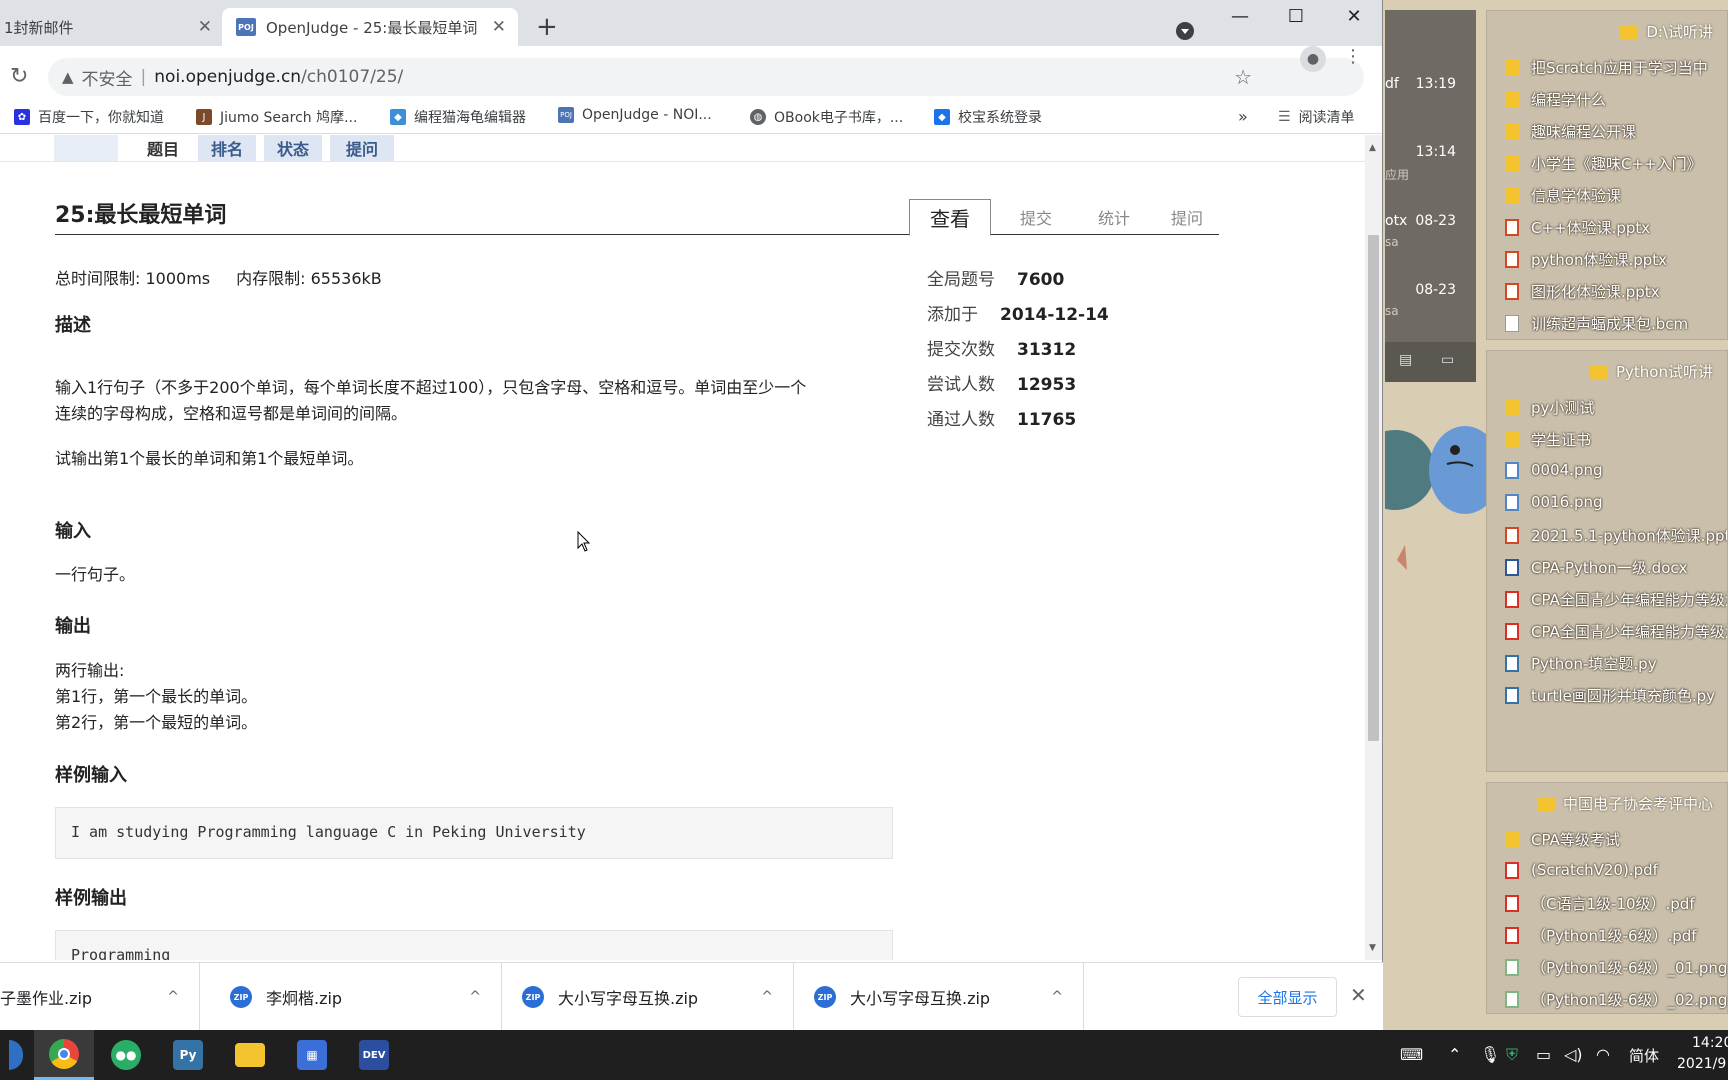  What do you see at coordinates (1701, 1064) in the screenshot?
I see `clock-date: 2021/9` at bounding box center [1701, 1064].